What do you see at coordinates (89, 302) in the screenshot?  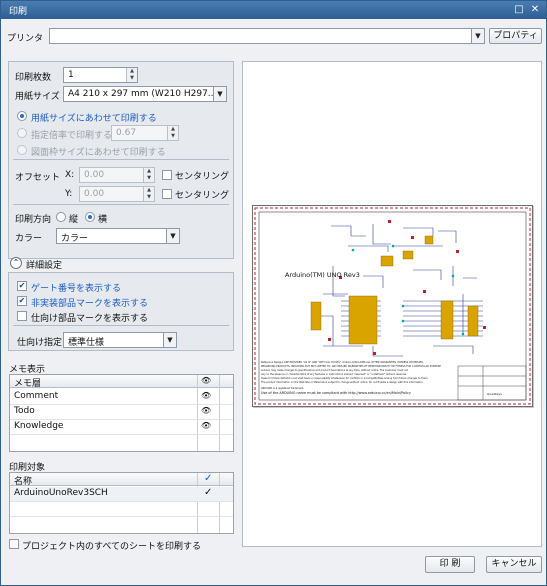 I see `unmounted-label: 非実装部品マークを表示する` at bounding box center [89, 302].